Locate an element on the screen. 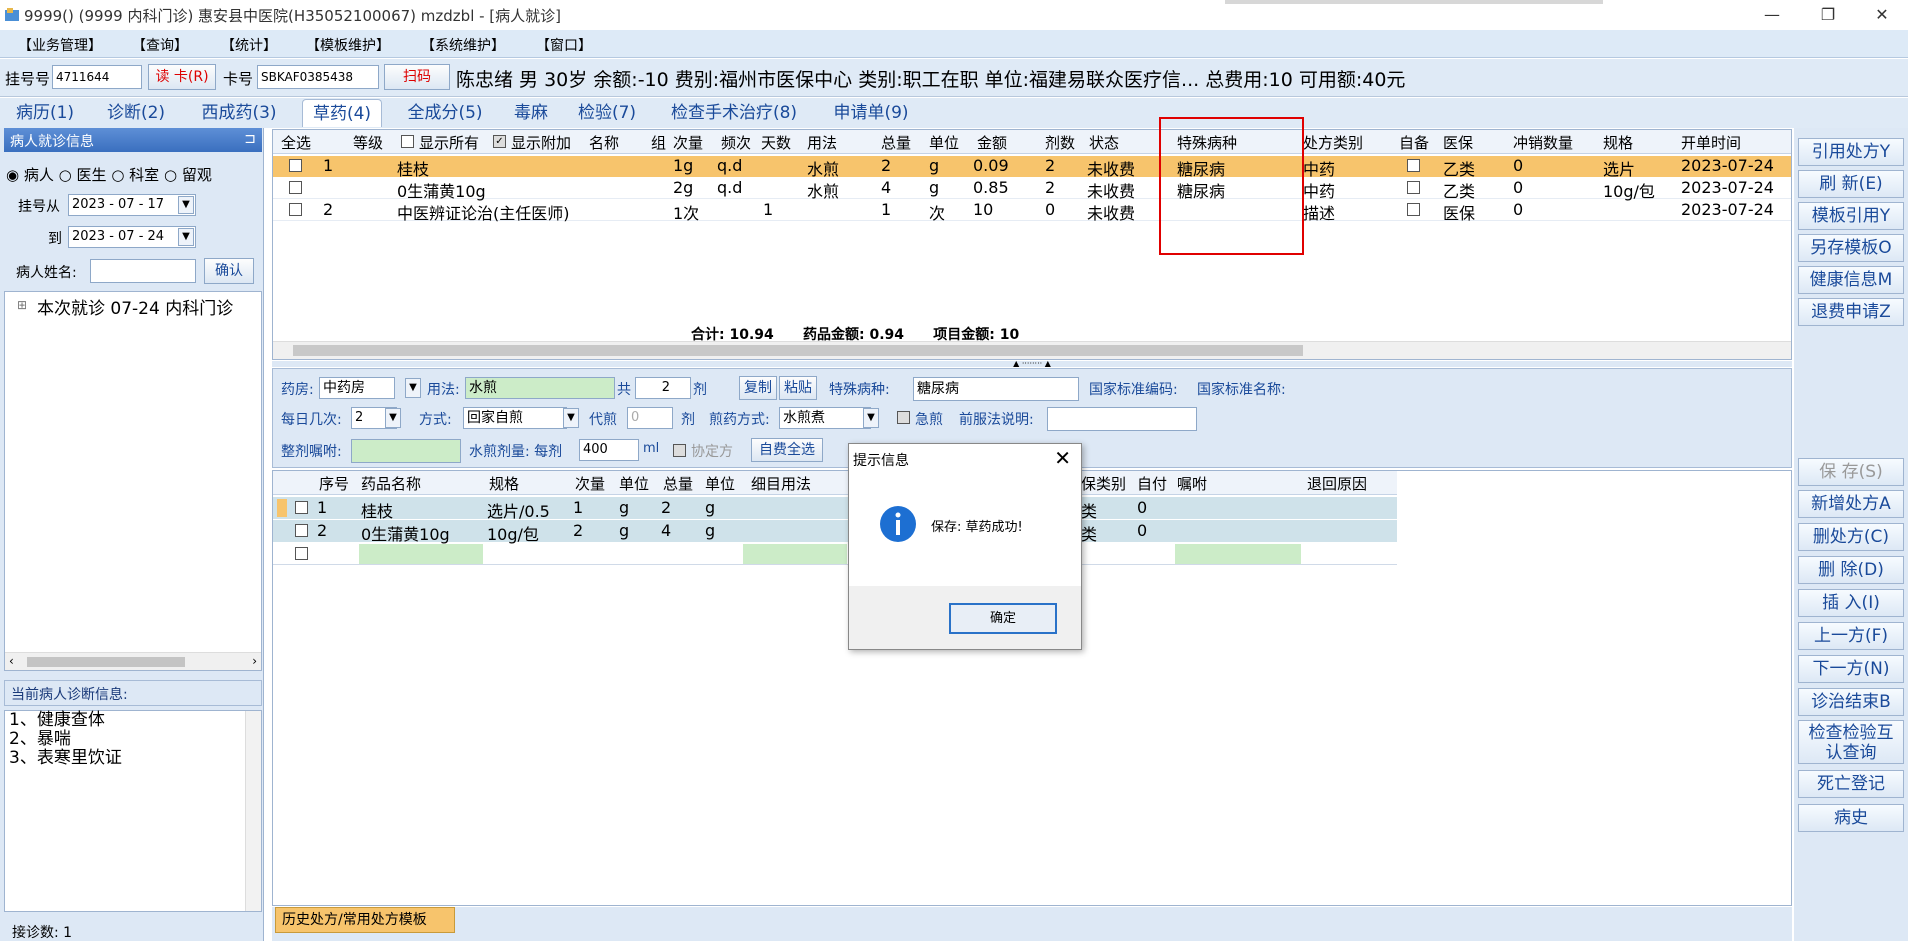 The image size is (1908, 942). close-icon: ✕ is located at coordinates (1062, 458).